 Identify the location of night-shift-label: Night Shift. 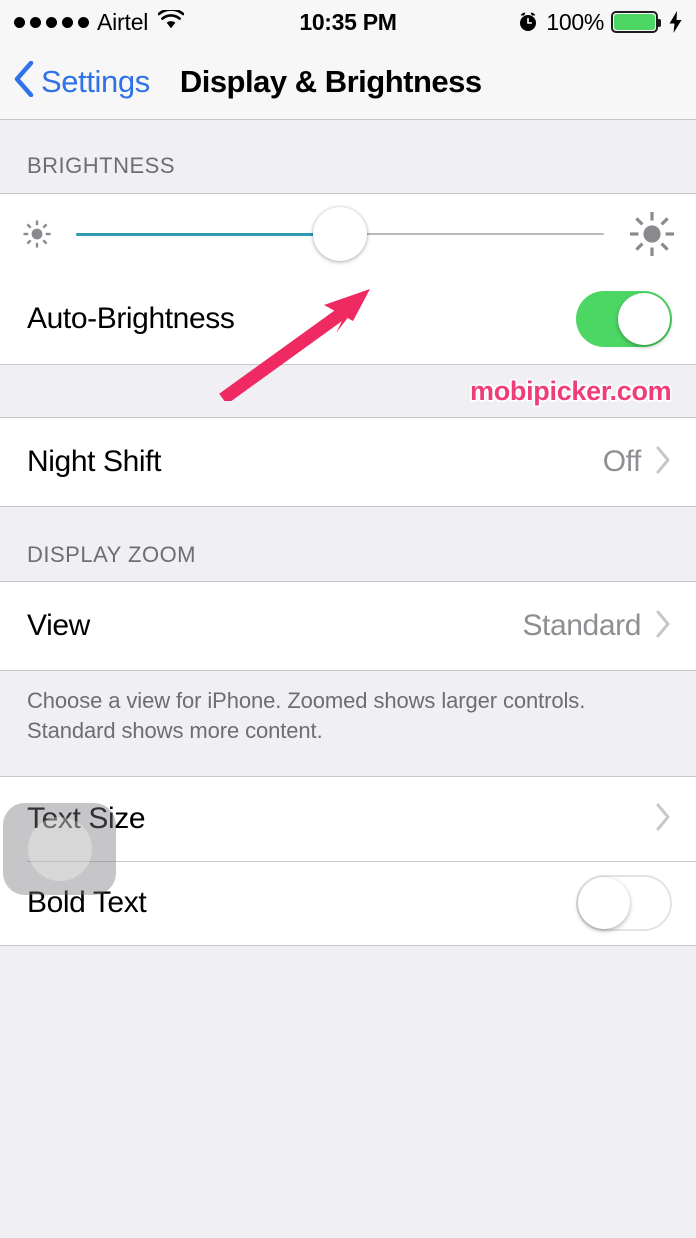
(94, 461).